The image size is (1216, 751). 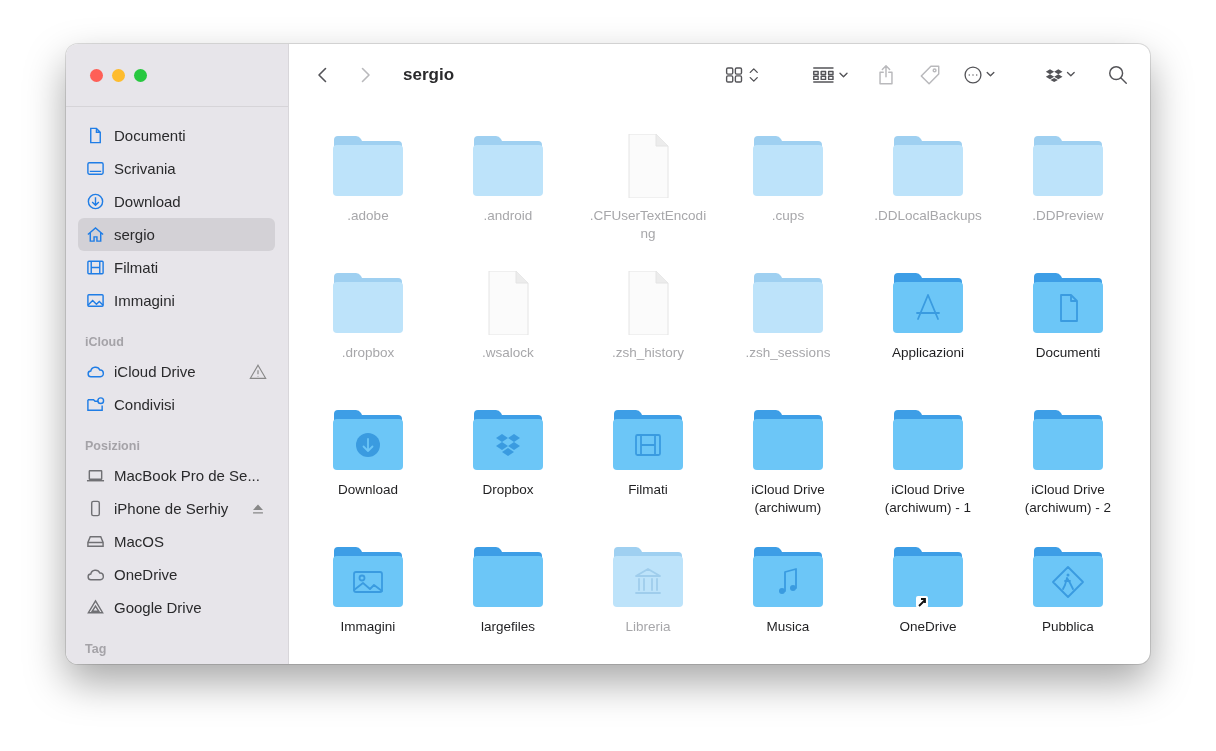 I want to click on file-name: .adobe, so click(x=368, y=216).